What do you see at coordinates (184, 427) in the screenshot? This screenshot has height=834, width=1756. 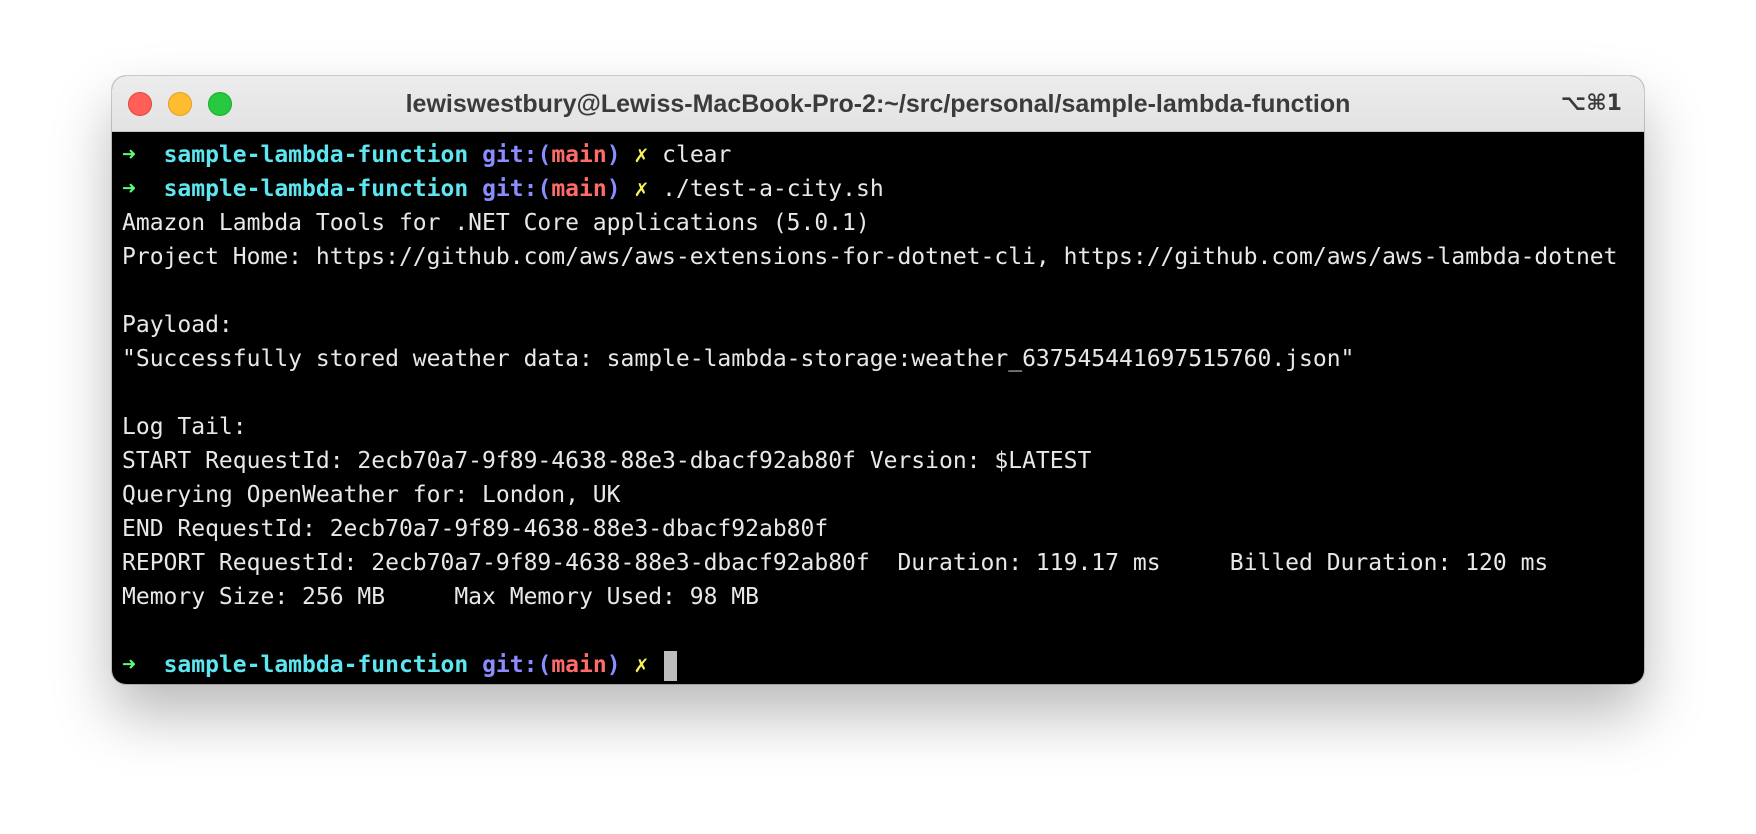 I see `output-line: Log Tail:` at bounding box center [184, 427].